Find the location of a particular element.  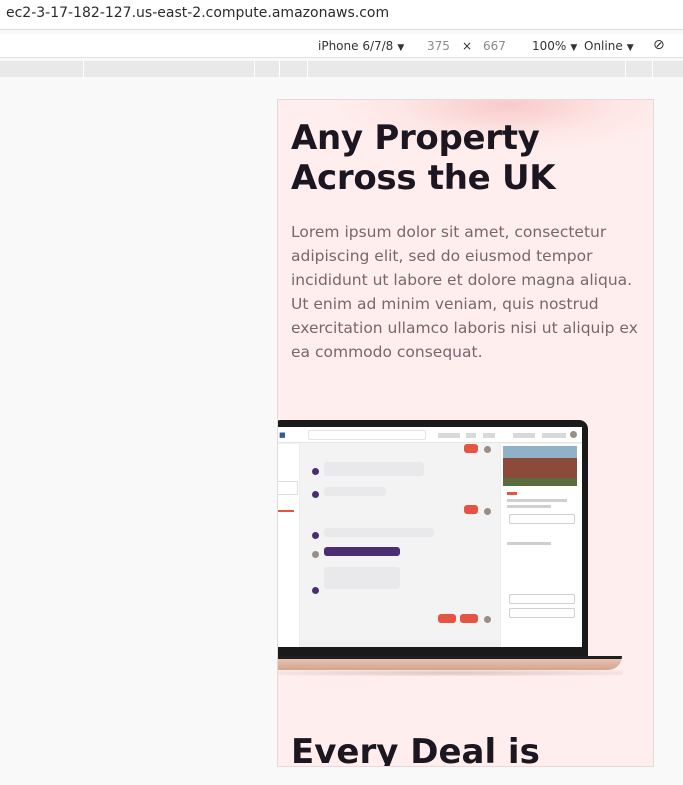

laptop-base is located at coordinates (450, 663).